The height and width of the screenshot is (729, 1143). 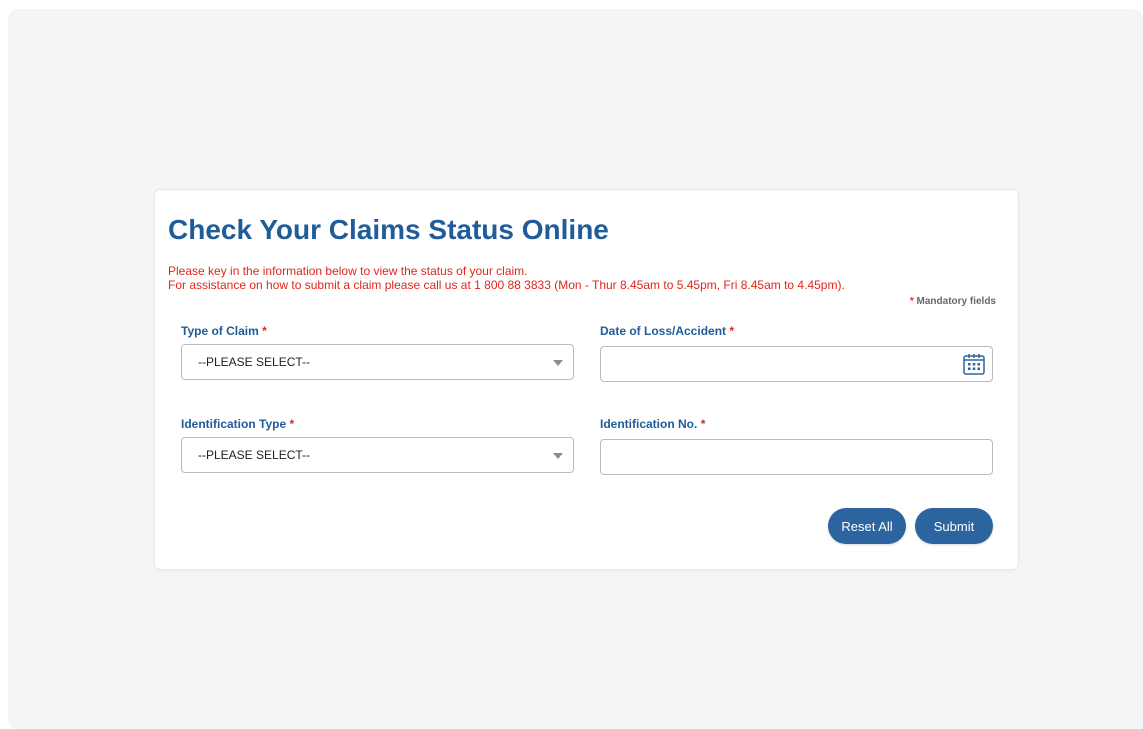 I want to click on identification-type-label: Identification Type *, so click(x=238, y=424).